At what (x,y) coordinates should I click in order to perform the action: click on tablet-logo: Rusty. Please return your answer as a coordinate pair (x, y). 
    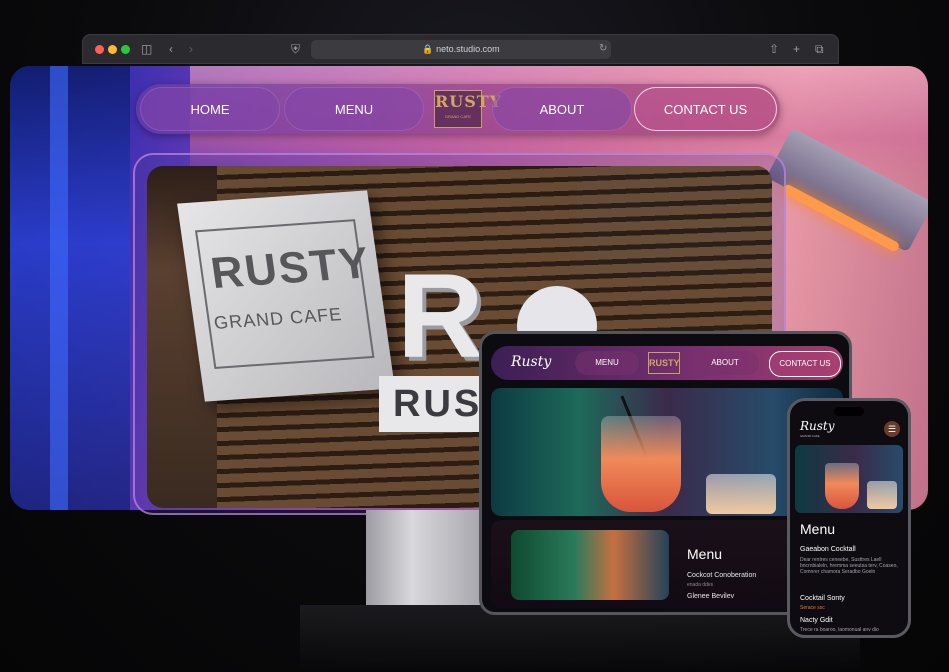
    Looking at the image, I should click on (531, 362).